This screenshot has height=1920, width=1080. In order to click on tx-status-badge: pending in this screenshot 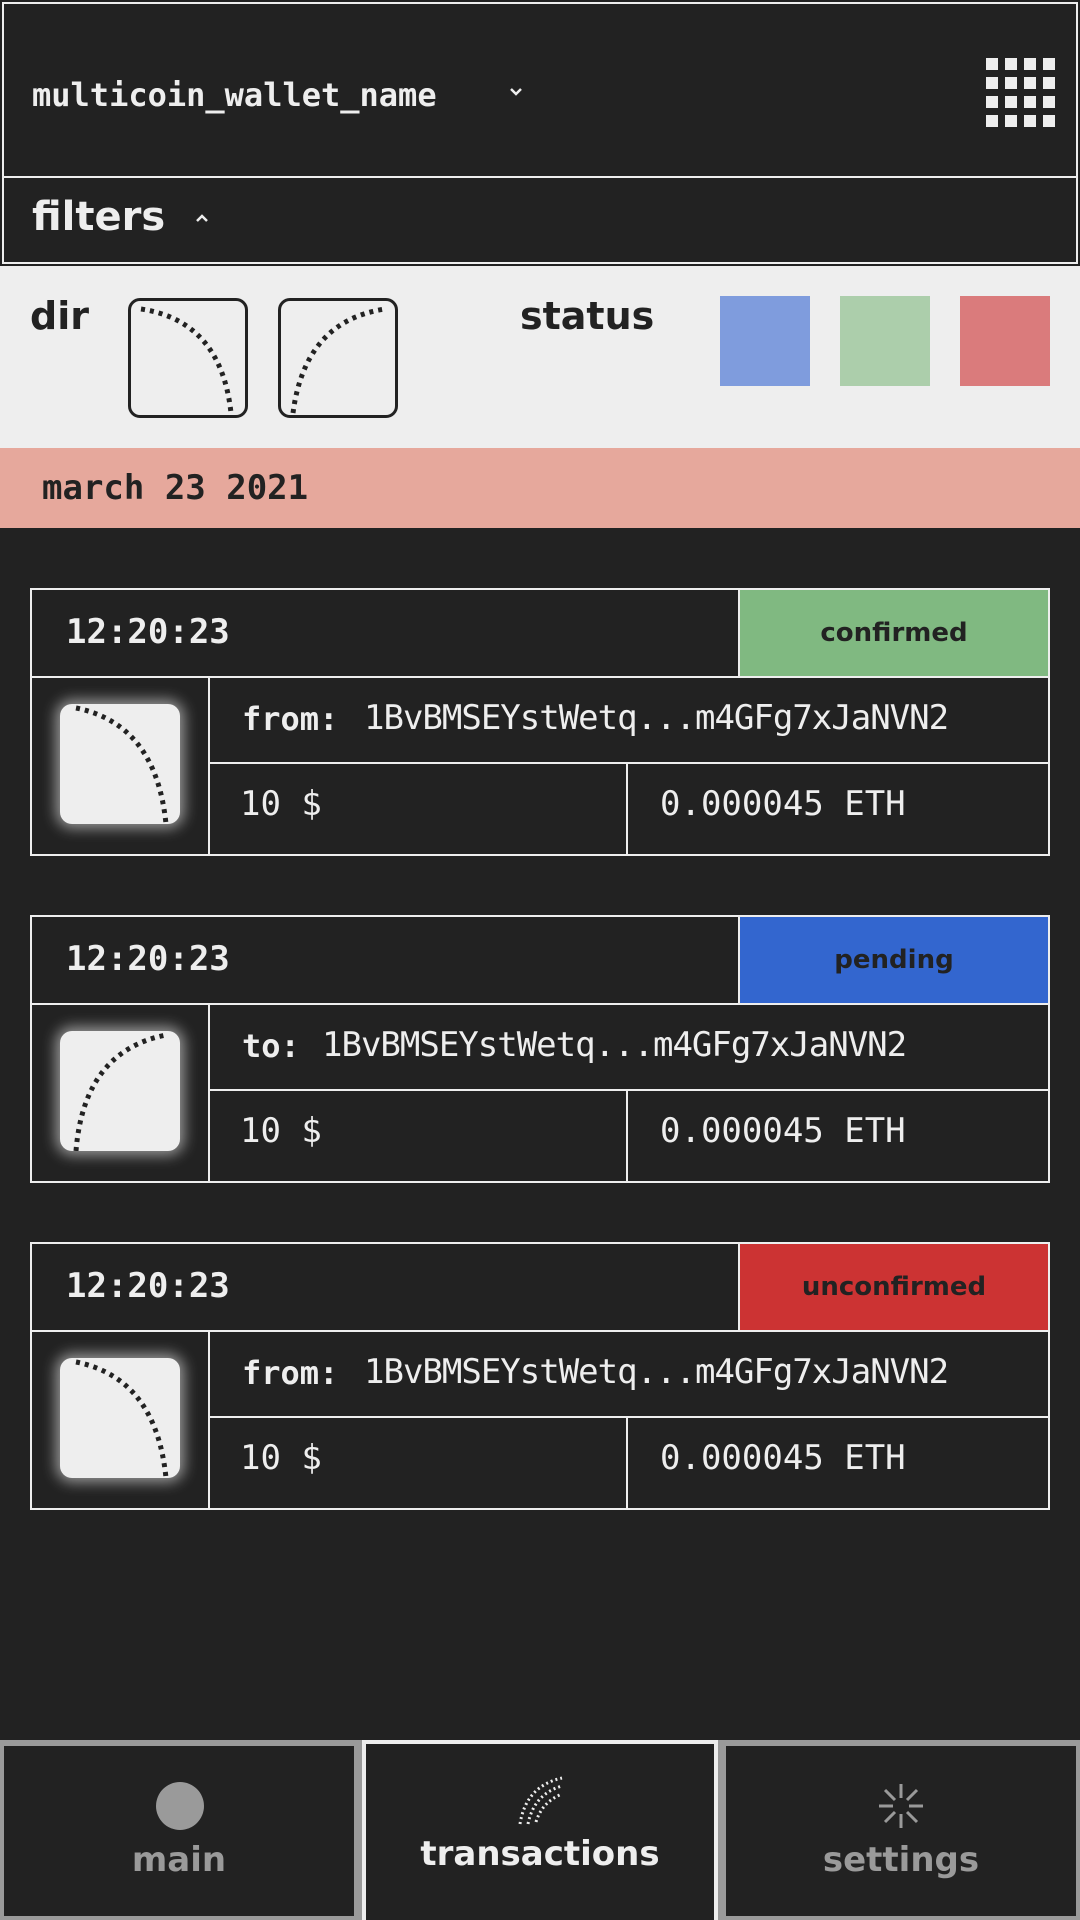, I will do `click(893, 960)`.